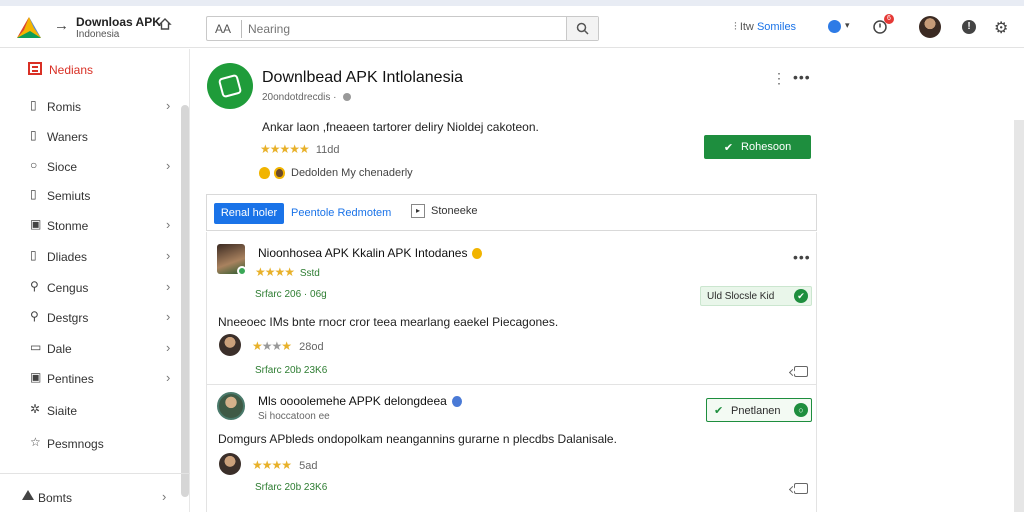  What do you see at coordinates (71, 70) in the screenshot?
I see `sidebar-header-label: Nedians` at bounding box center [71, 70].